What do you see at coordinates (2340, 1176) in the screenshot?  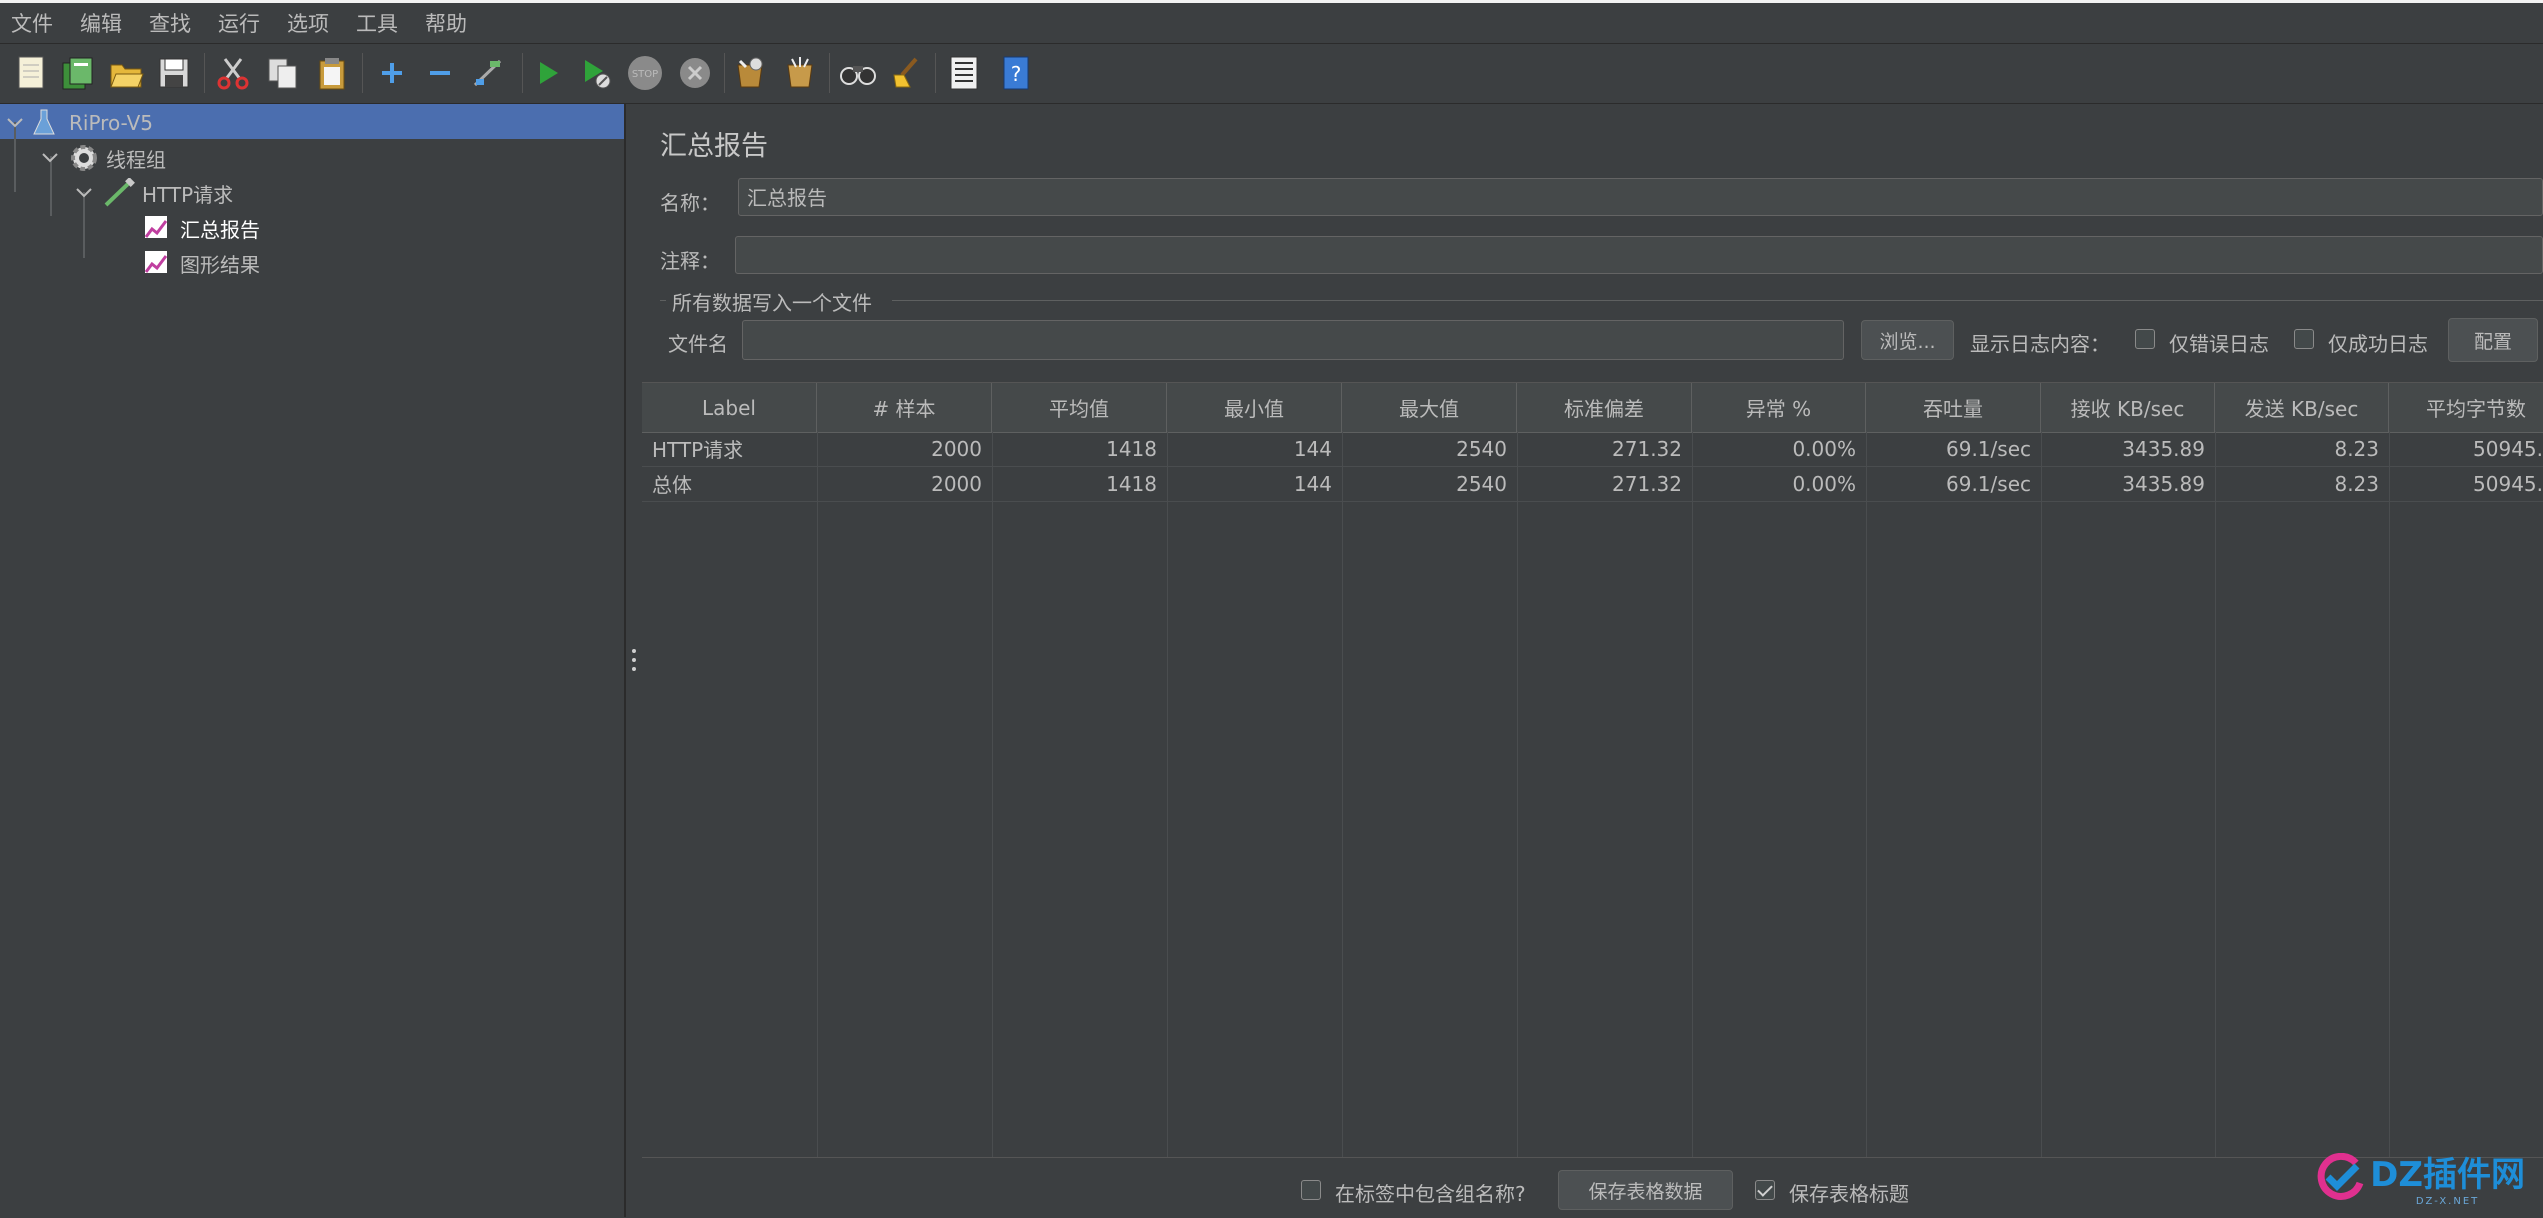 I see `watermark-logo-icon` at bounding box center [2340, 1176].